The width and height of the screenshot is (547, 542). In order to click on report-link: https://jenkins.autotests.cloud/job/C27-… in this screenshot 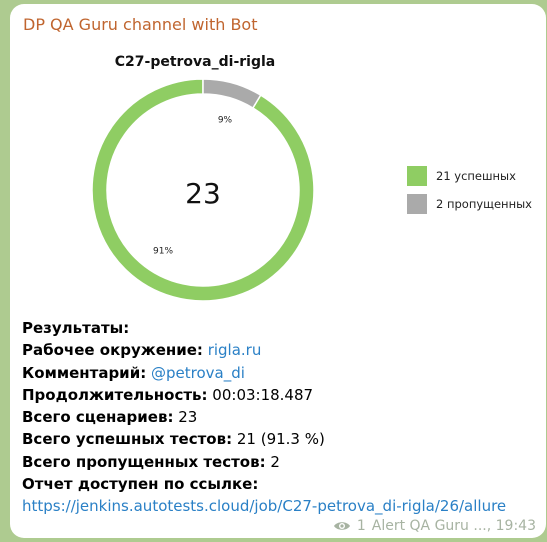, I will do `click(264, 506)`.